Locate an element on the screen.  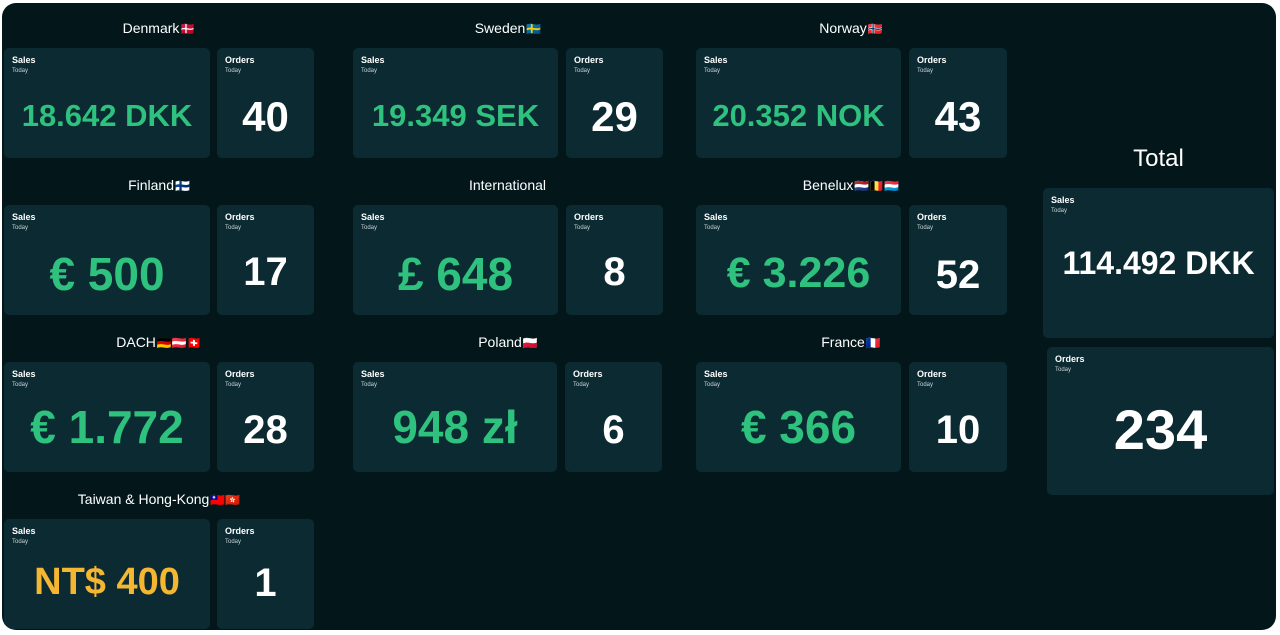
orders-card: Orders Today 52 is located at coordinates (958, 260).